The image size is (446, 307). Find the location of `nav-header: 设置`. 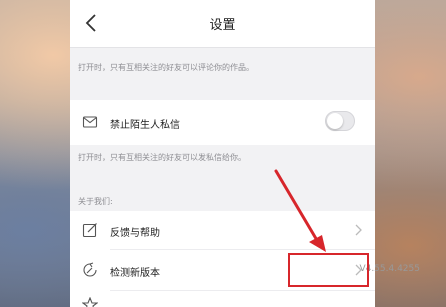

nav-header: 设置 is located at coordinates (222, 24).